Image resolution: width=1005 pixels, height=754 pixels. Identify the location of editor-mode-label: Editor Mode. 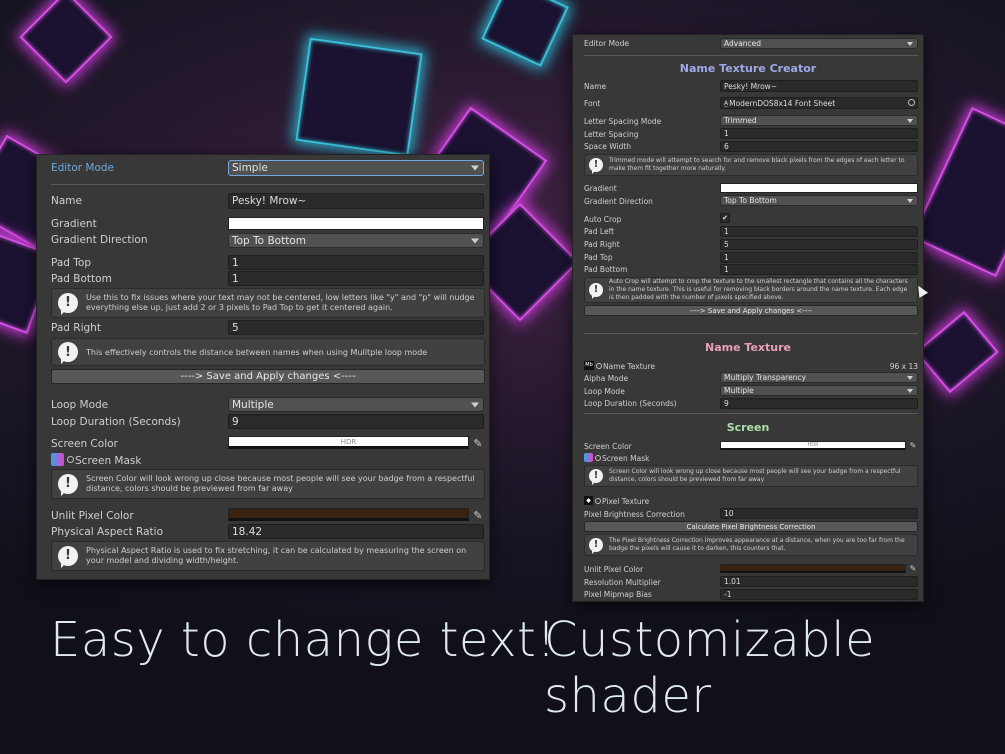
(607, 43).